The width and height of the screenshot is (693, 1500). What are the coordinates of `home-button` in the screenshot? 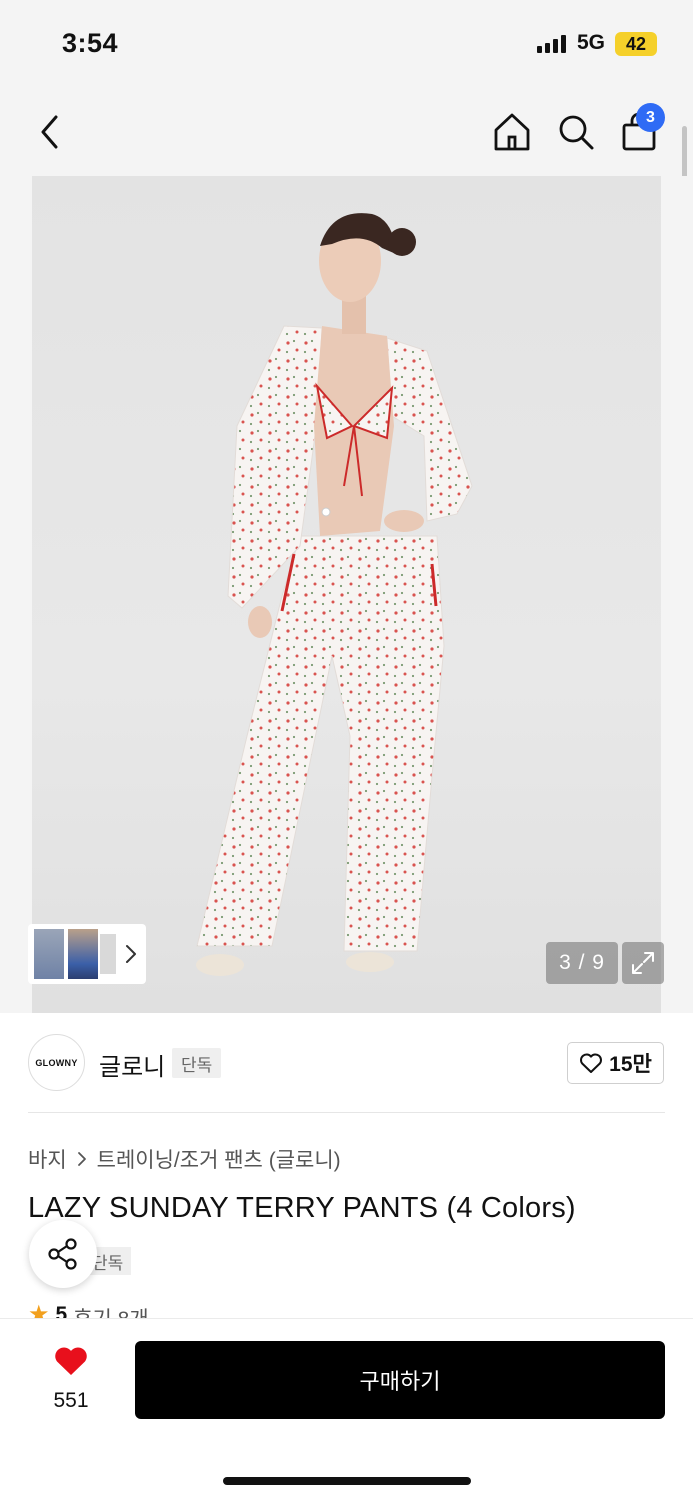 It's located at (512, 132).